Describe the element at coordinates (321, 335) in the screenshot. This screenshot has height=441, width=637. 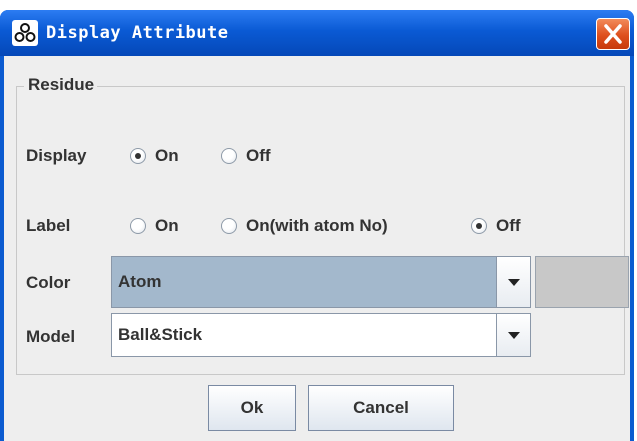
I see `model-combo: Ball&Stick` at that location.